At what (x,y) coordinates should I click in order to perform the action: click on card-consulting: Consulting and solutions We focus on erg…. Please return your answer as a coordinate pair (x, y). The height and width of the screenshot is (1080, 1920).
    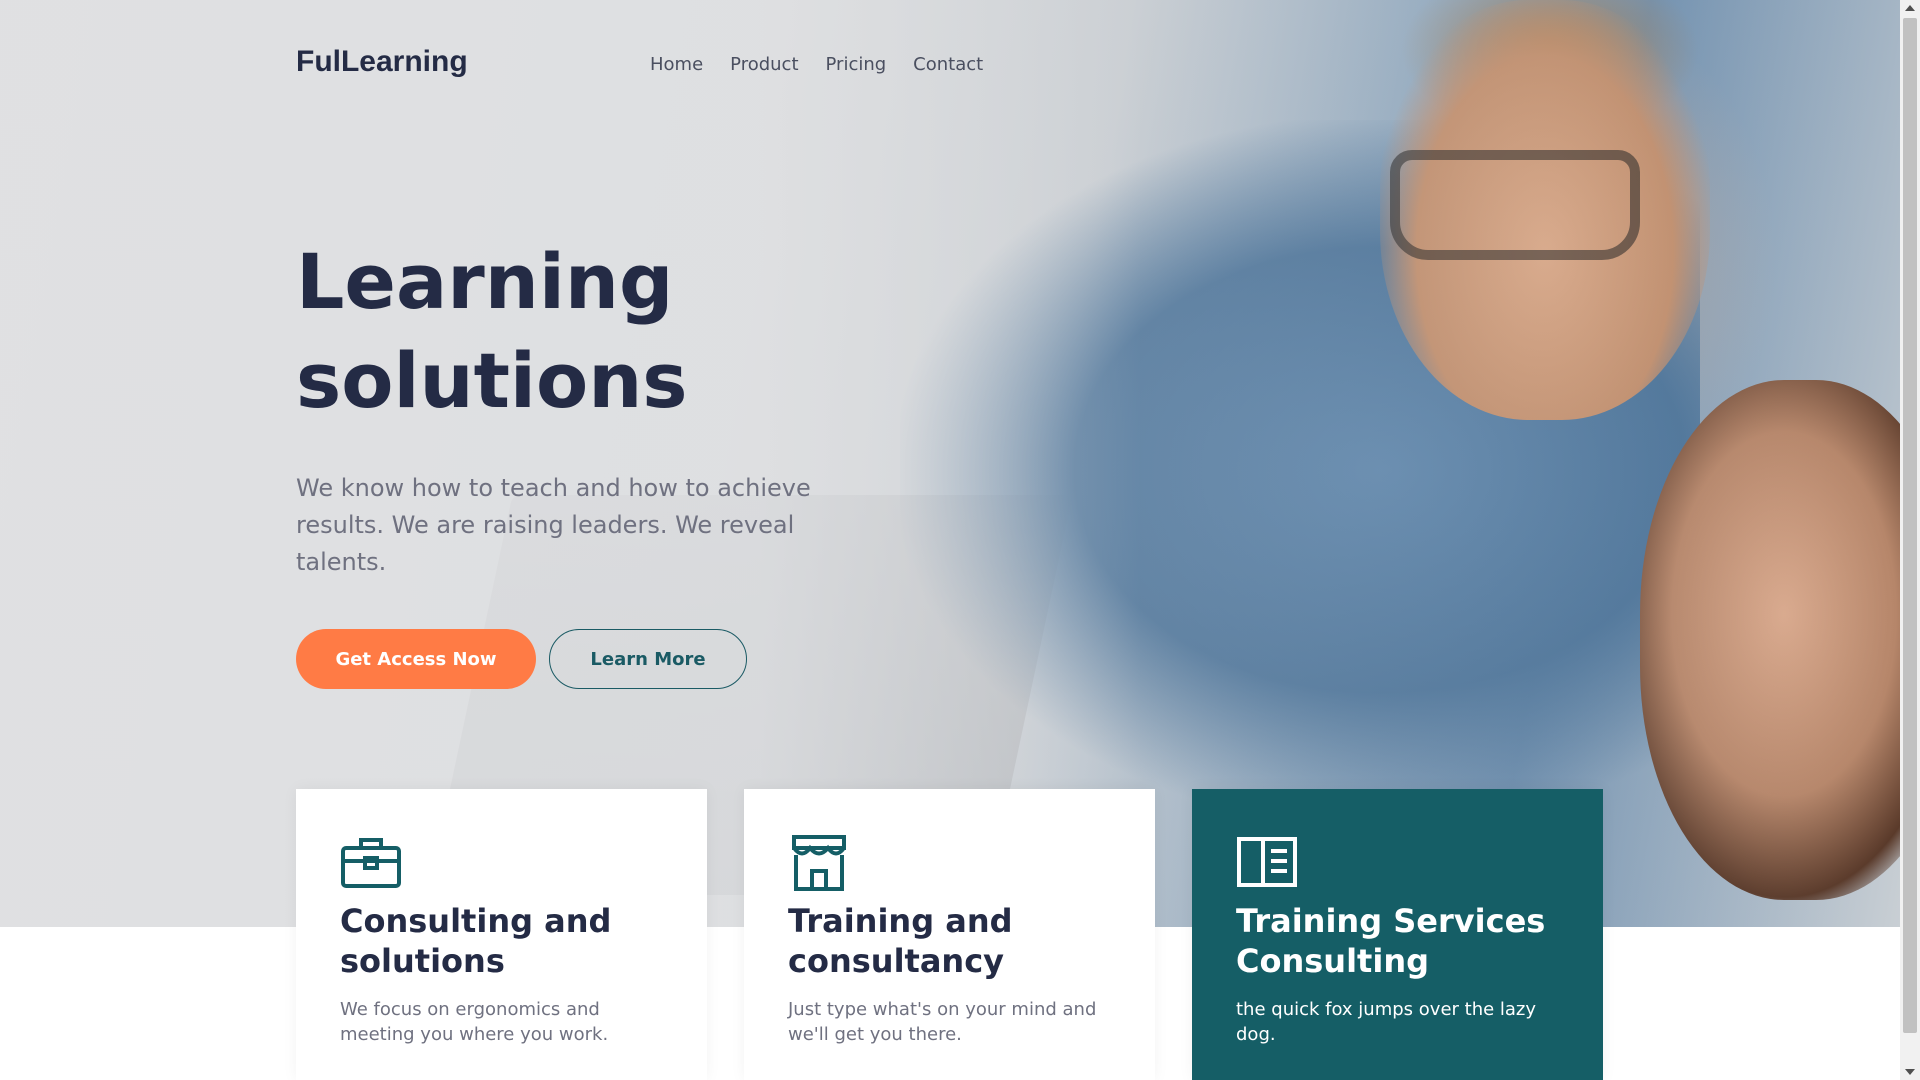
    Looking at the image, I should click on (501, 934).